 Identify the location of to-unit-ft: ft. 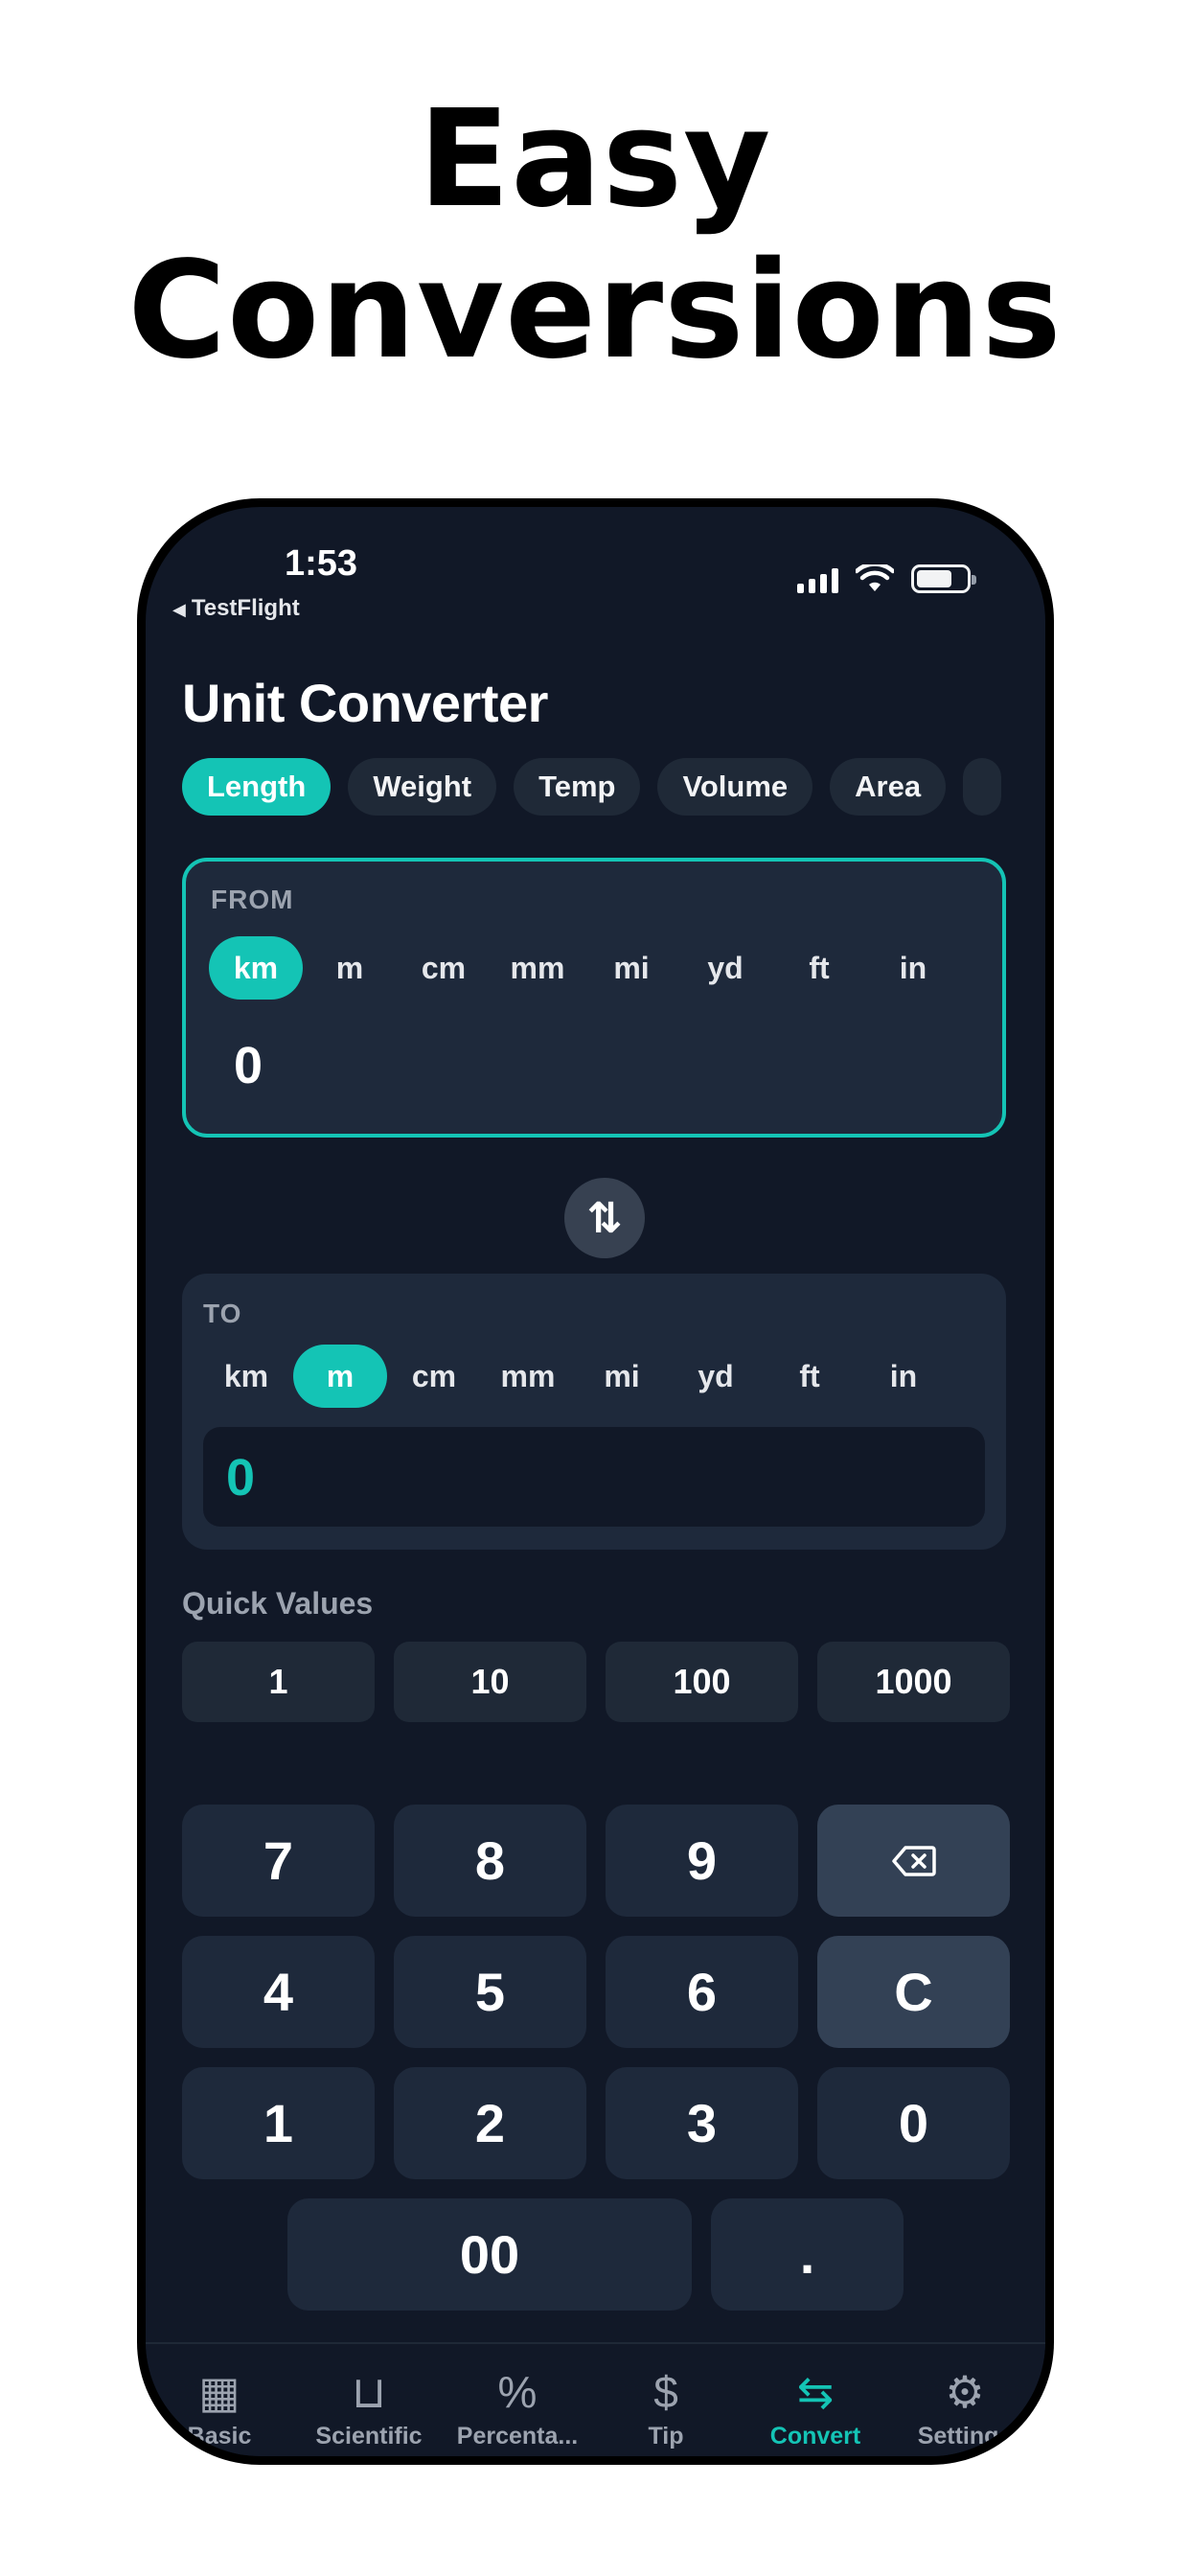
(810, 1376).